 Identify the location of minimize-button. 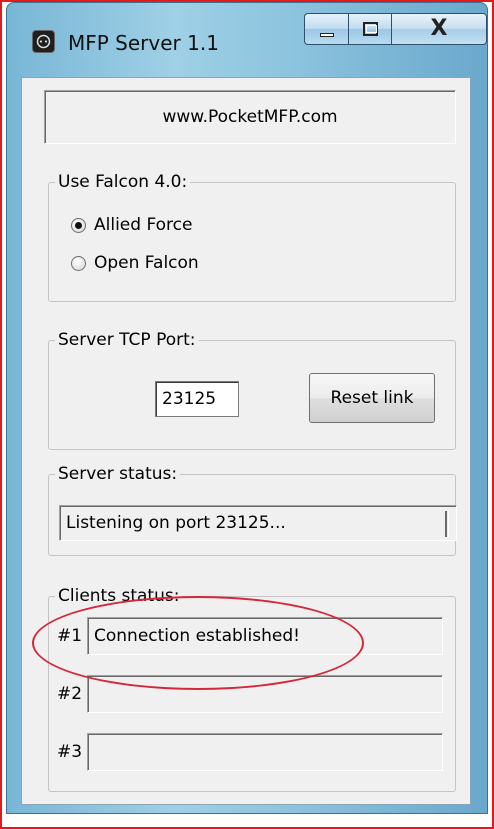
(326, 29).